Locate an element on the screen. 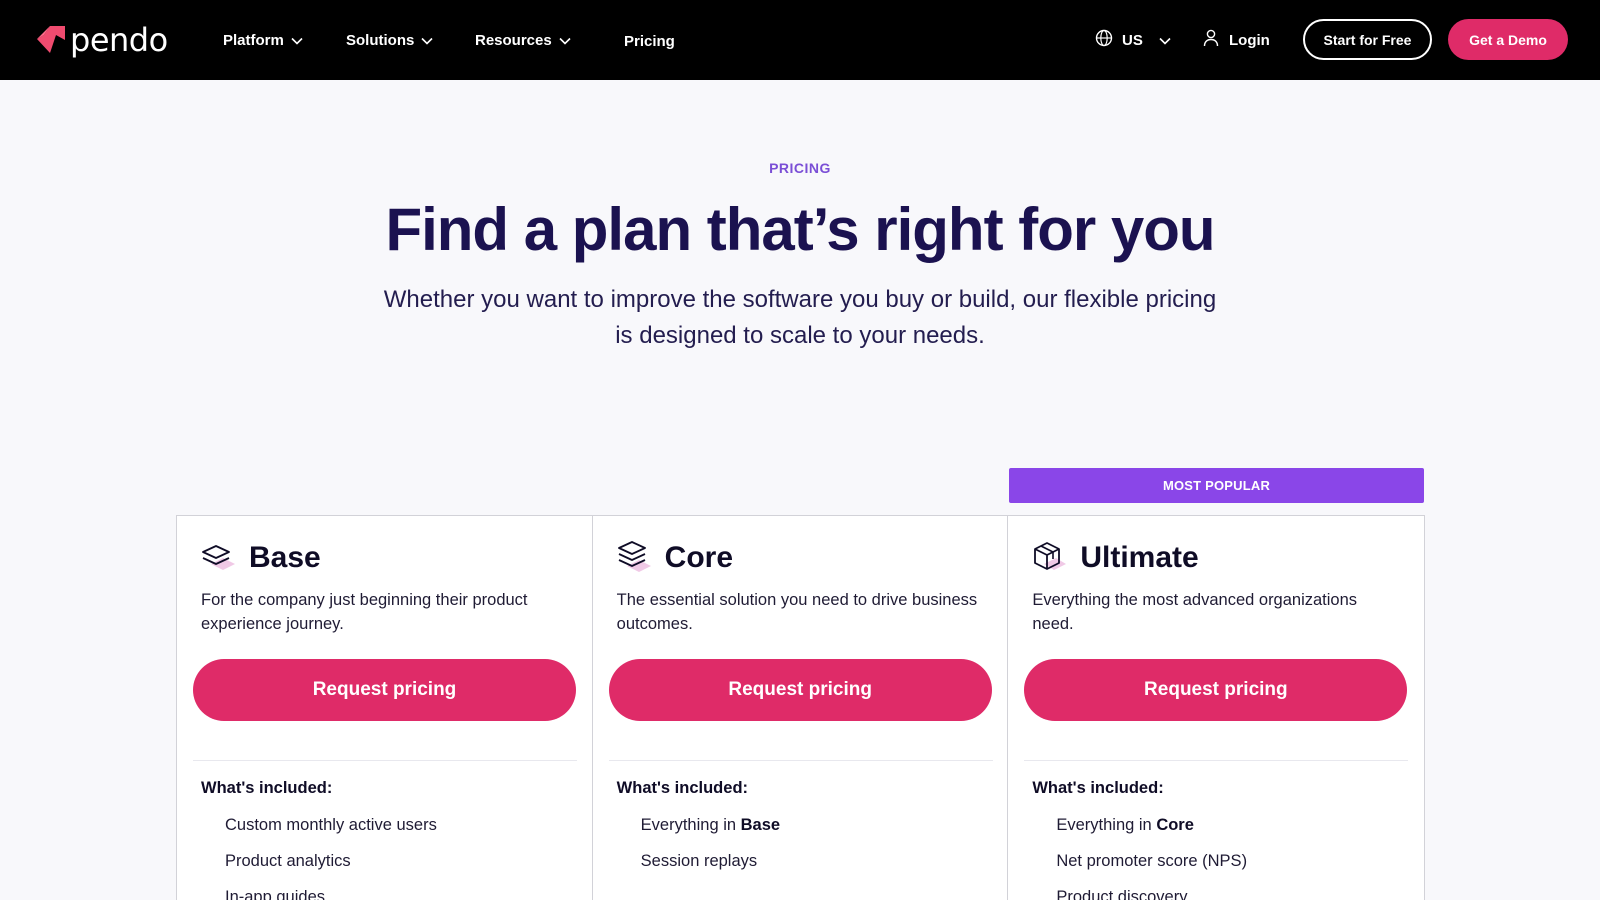  most-popular-badge: MOST POPULAR is located at coordinates (1216, 485).